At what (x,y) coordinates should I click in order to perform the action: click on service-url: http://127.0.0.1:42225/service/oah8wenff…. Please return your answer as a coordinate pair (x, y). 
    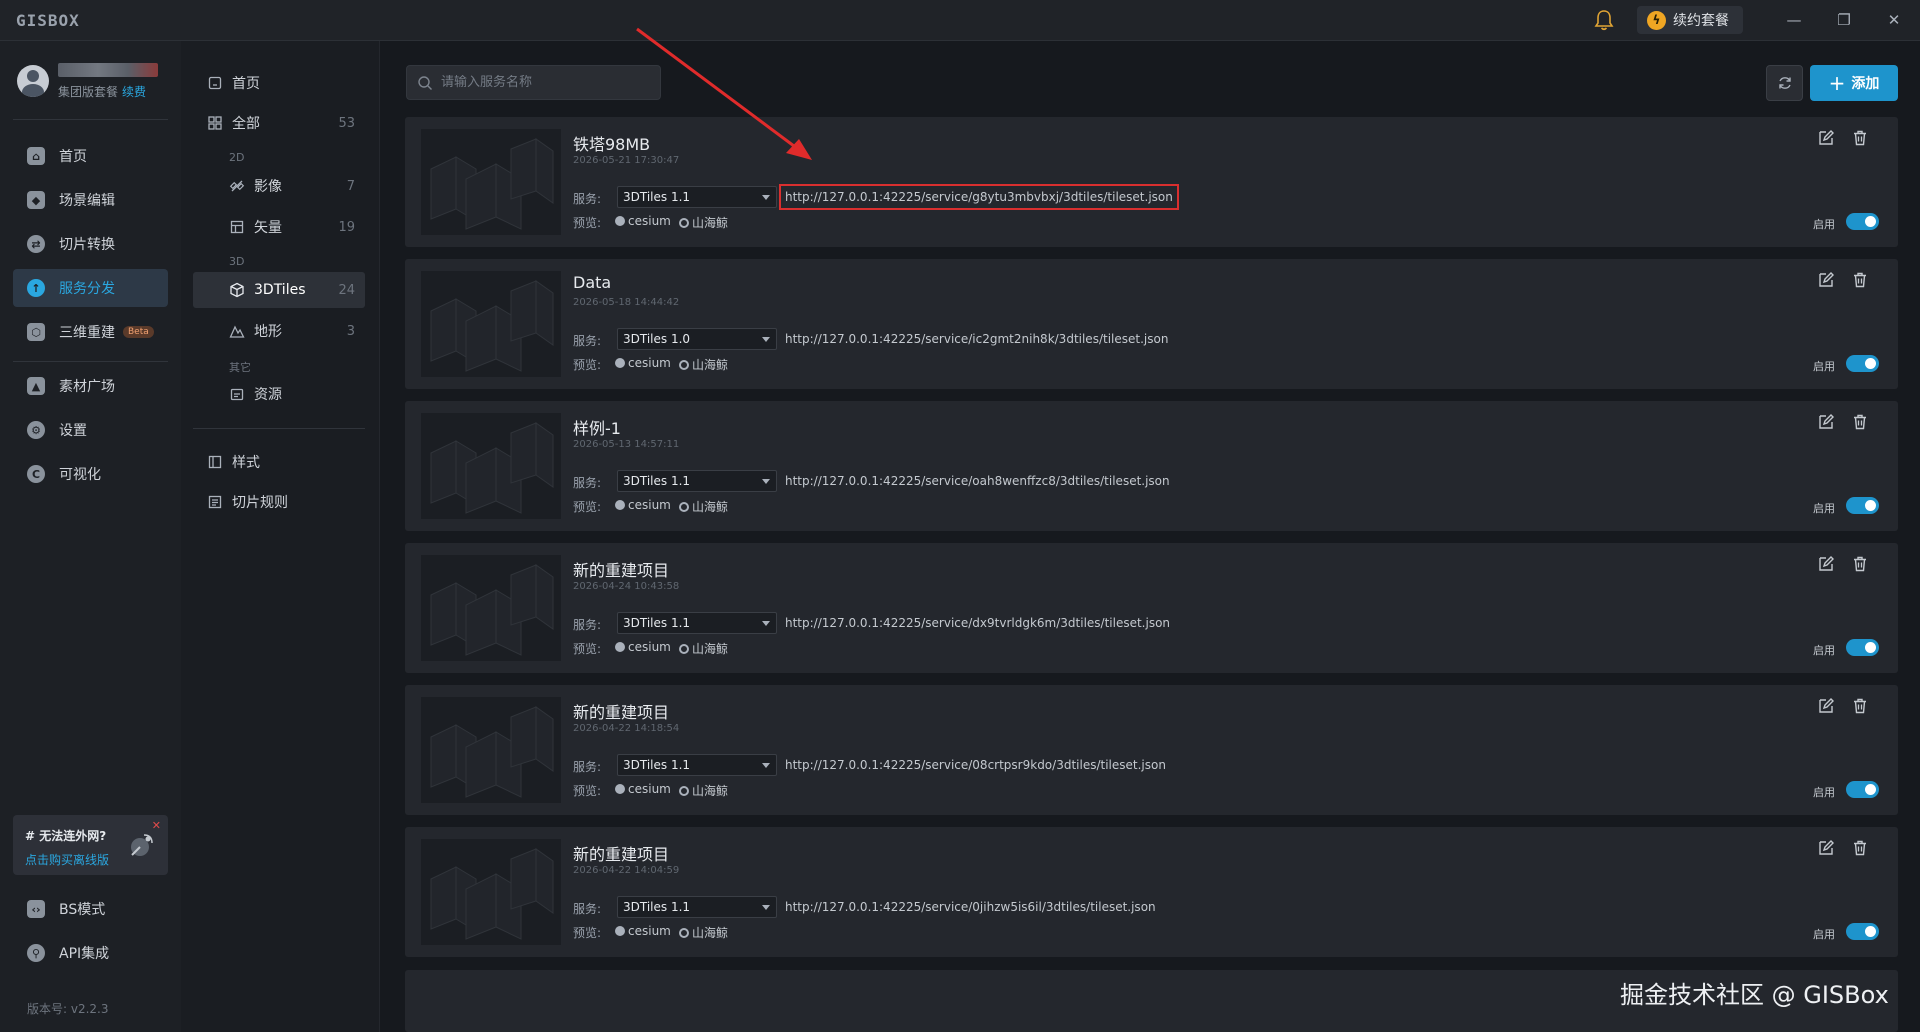
    Looking at the image, I should click on (977, 481).